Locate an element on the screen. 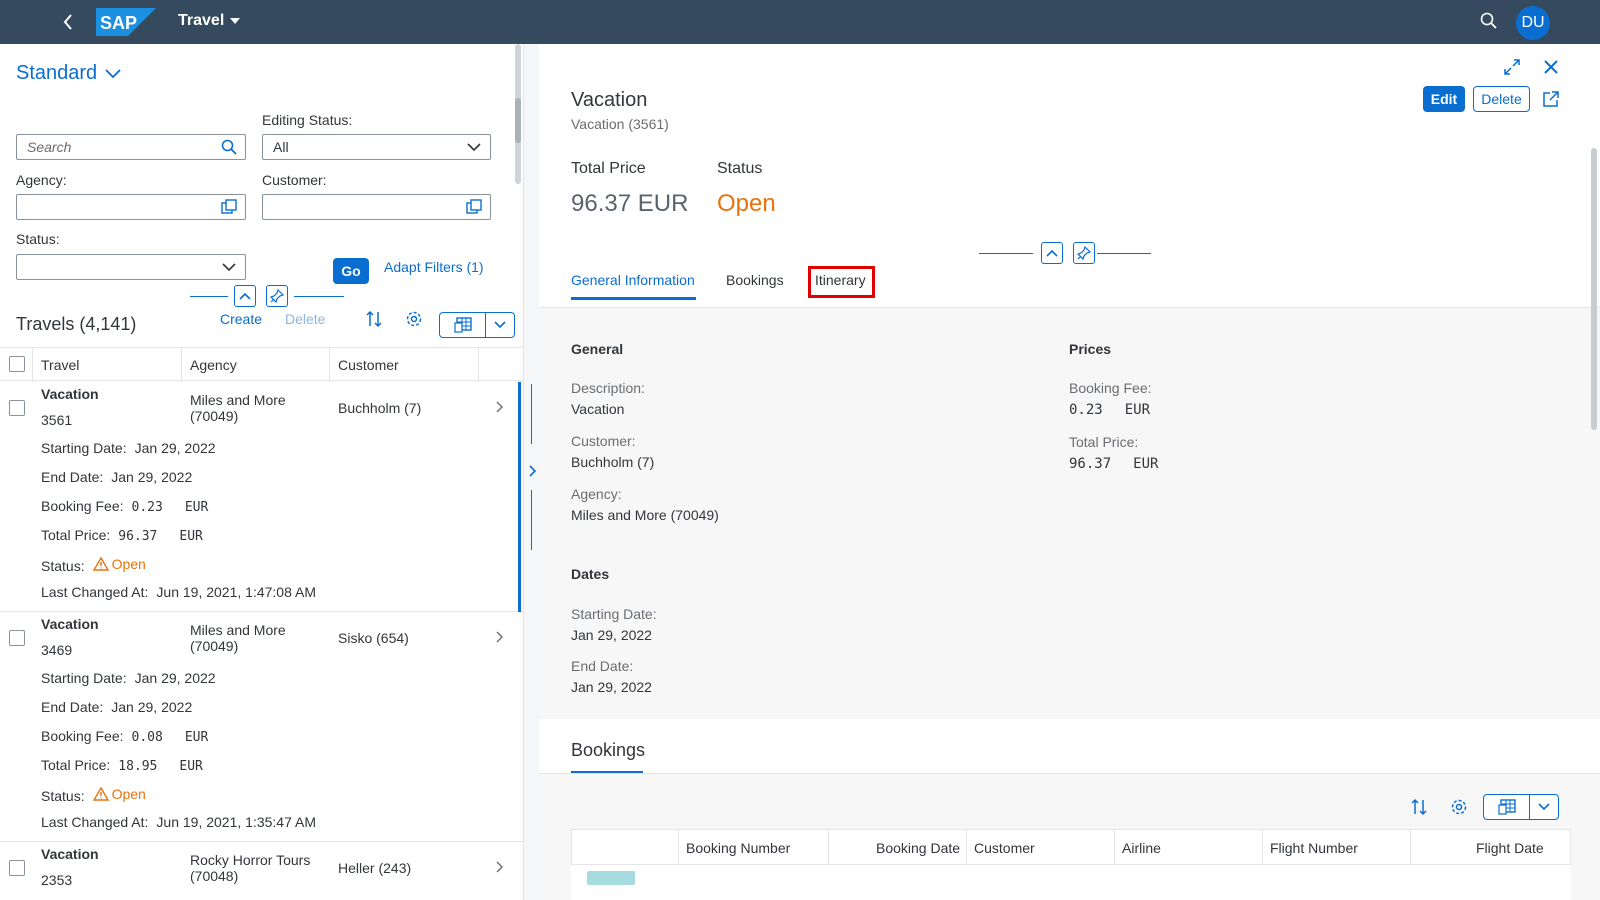 This screenshot has height=900, width=1600. agency-name: Miles and More is located at coordinates (238, 630).